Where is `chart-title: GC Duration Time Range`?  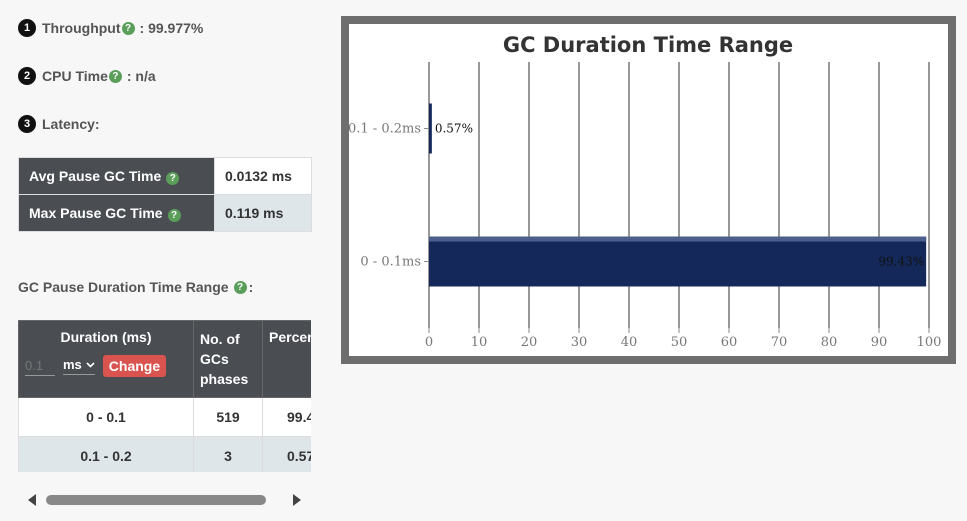 chart-title: GC Duration Time Range is located at coordinates (648, 45).